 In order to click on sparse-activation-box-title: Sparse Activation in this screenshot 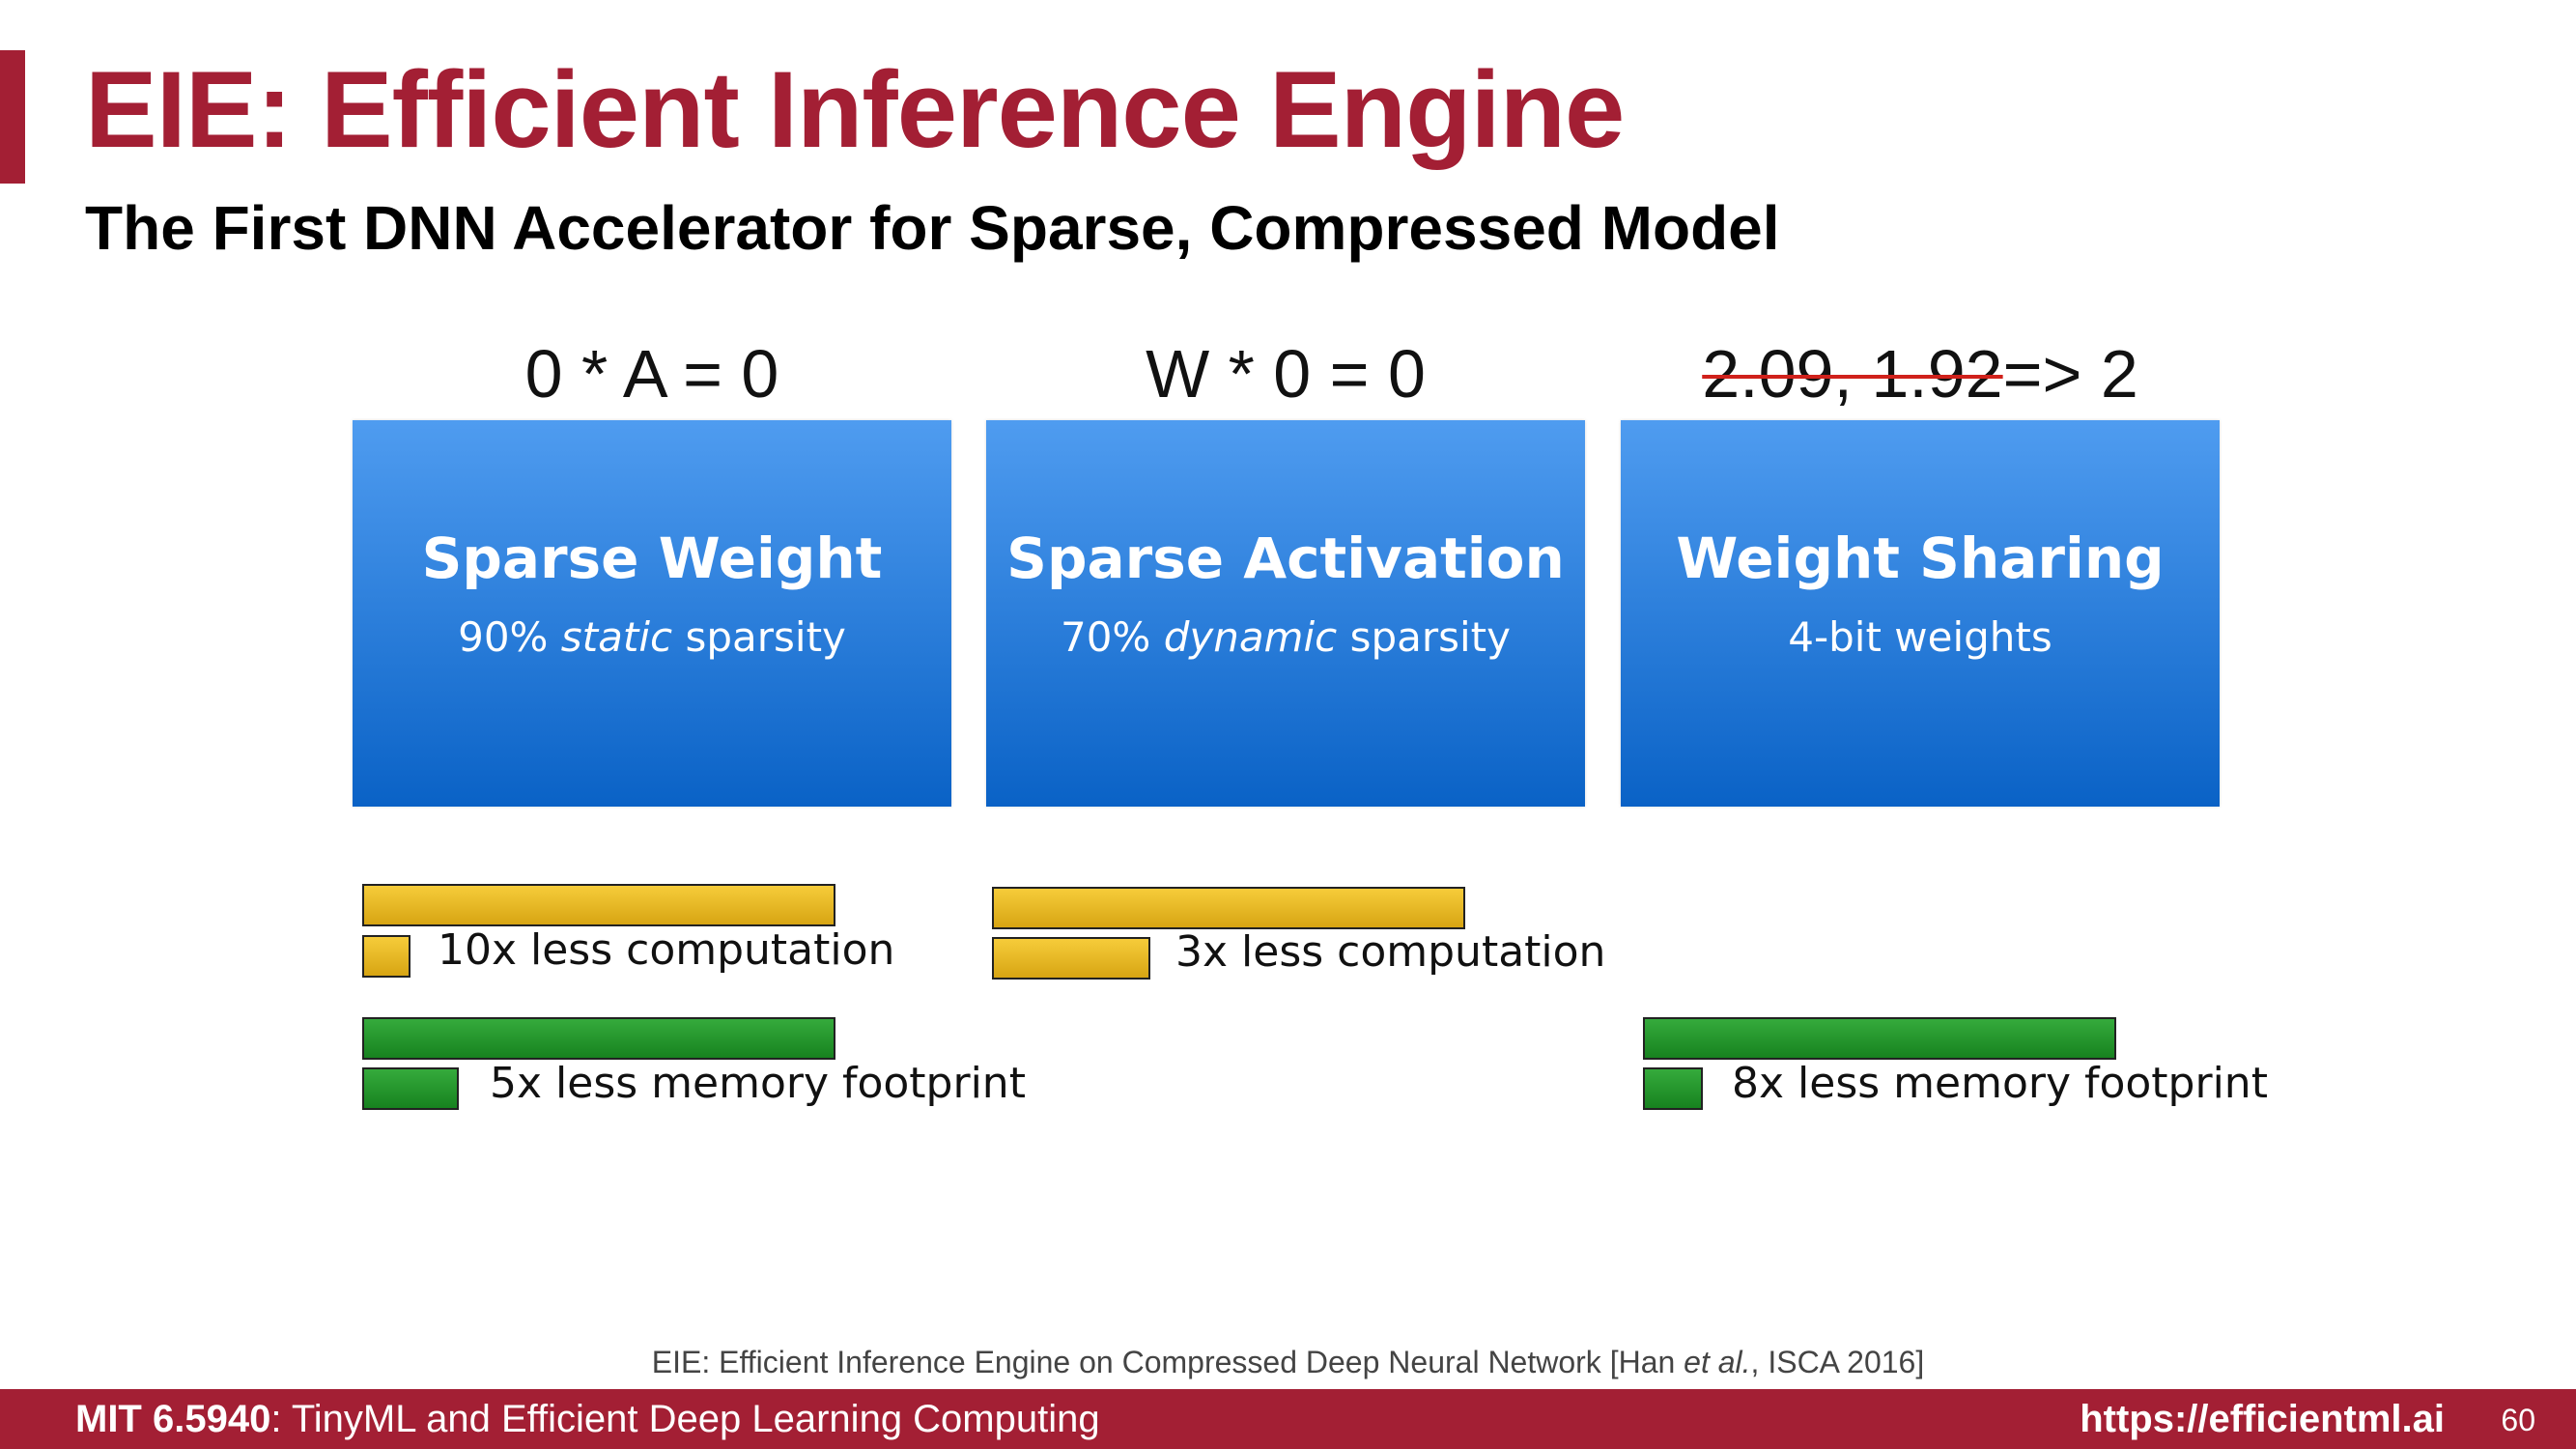, I will do `click(1285, 558)`.